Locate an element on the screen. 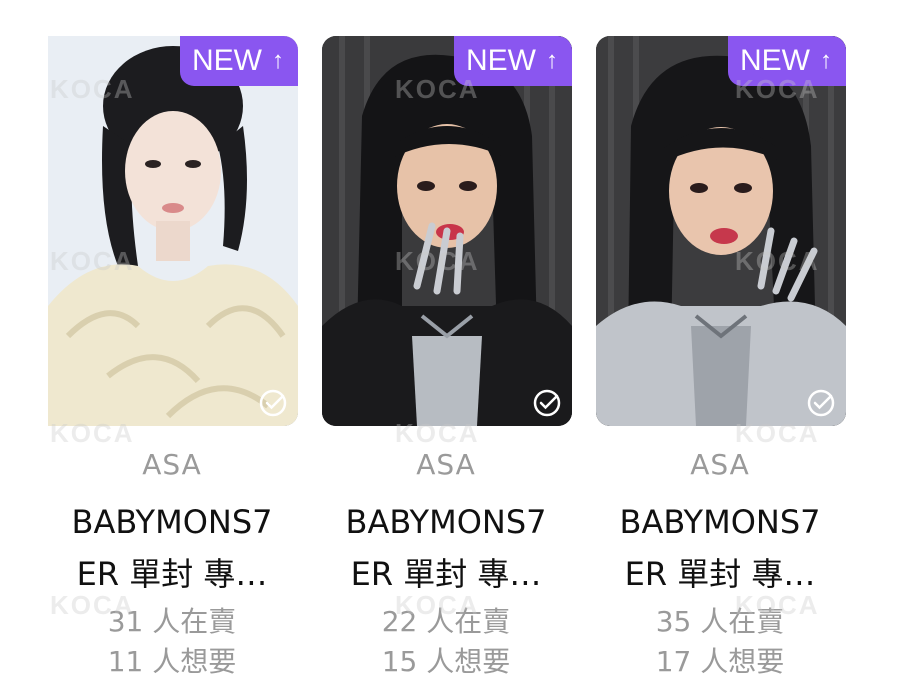  sellers-count: 22 人在賣 is located at coordinates (446, 621).